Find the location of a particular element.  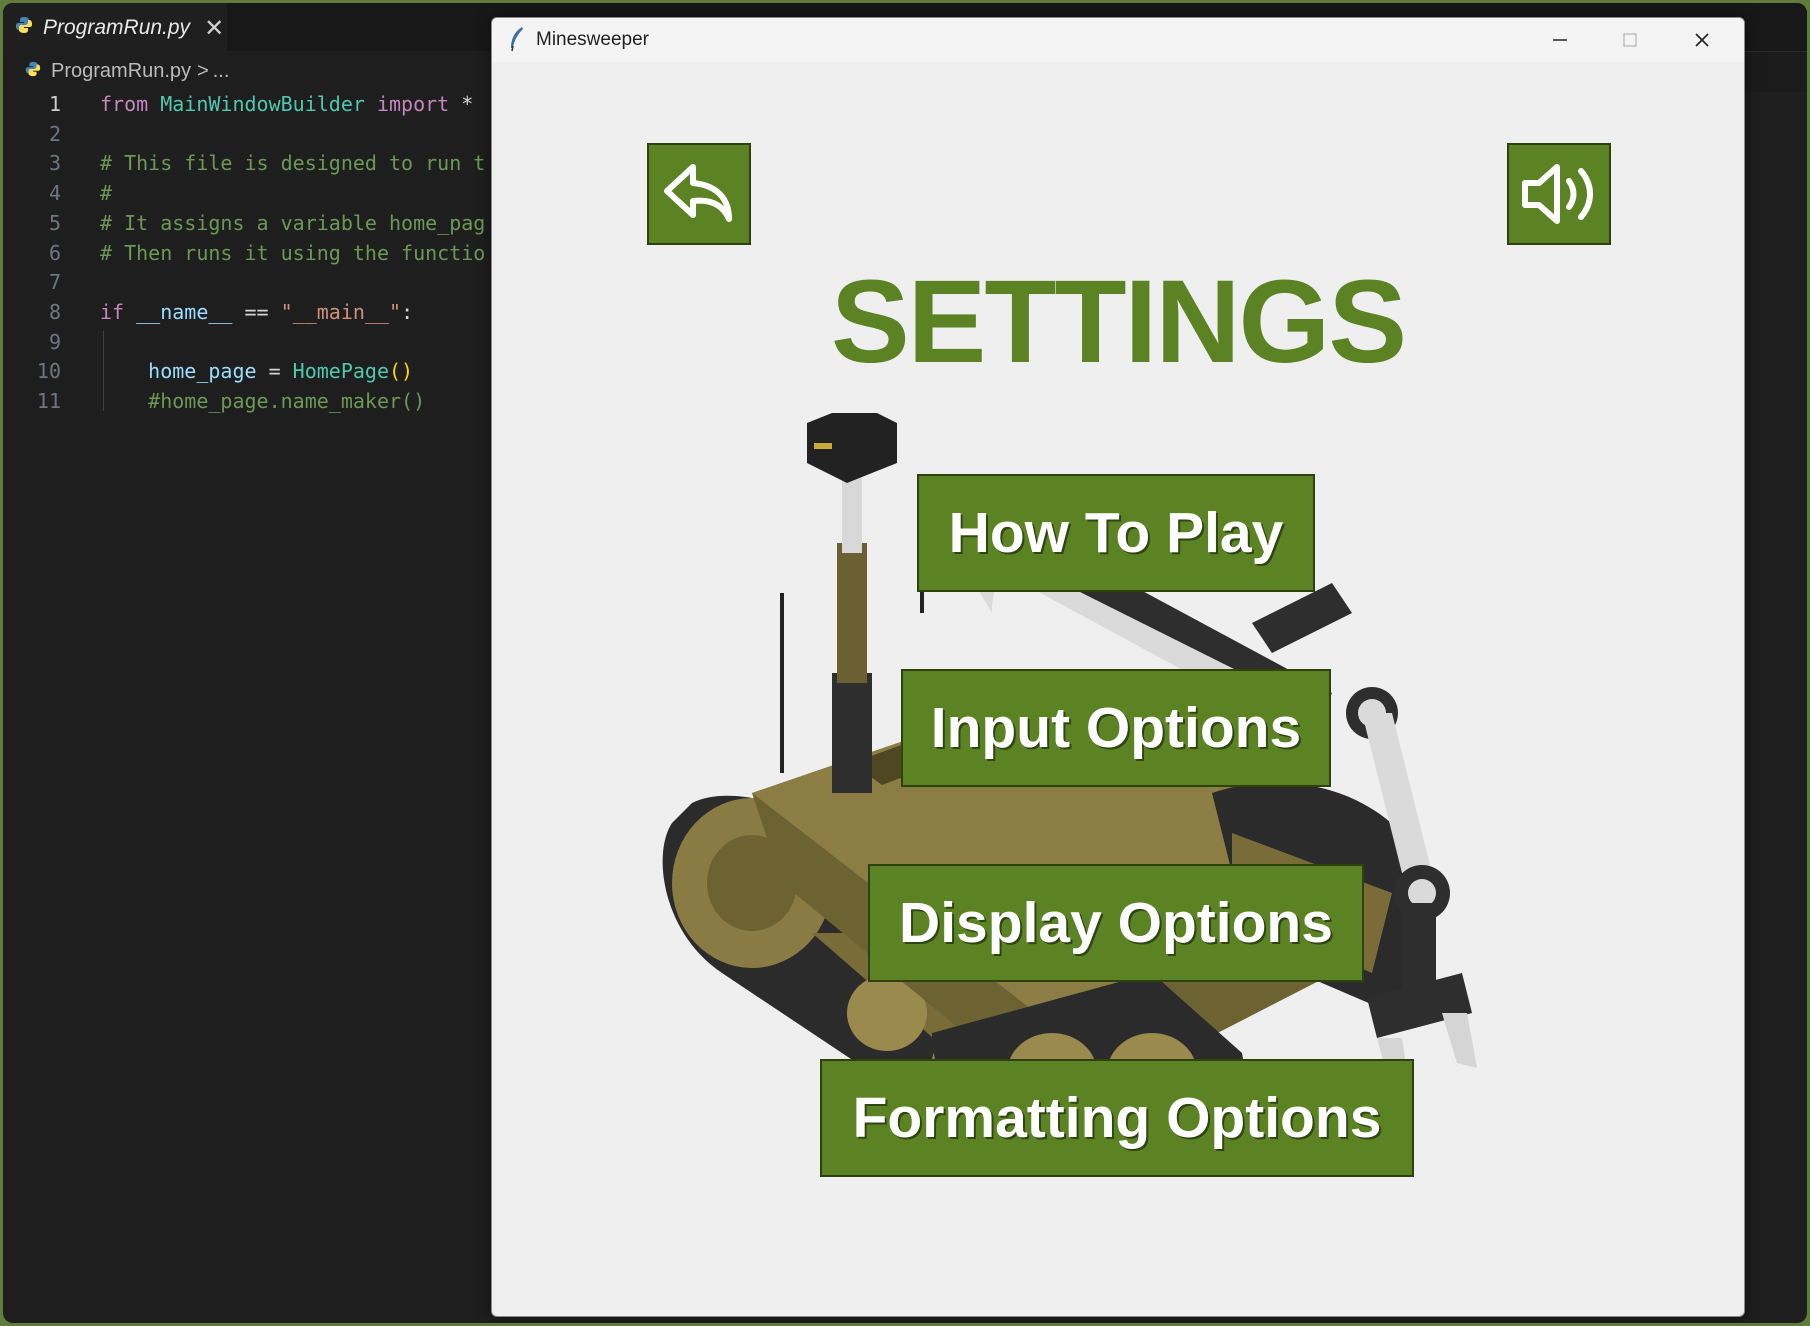

code-line: 6 # Then runs it using the functio is located at coordinates (244, 253).